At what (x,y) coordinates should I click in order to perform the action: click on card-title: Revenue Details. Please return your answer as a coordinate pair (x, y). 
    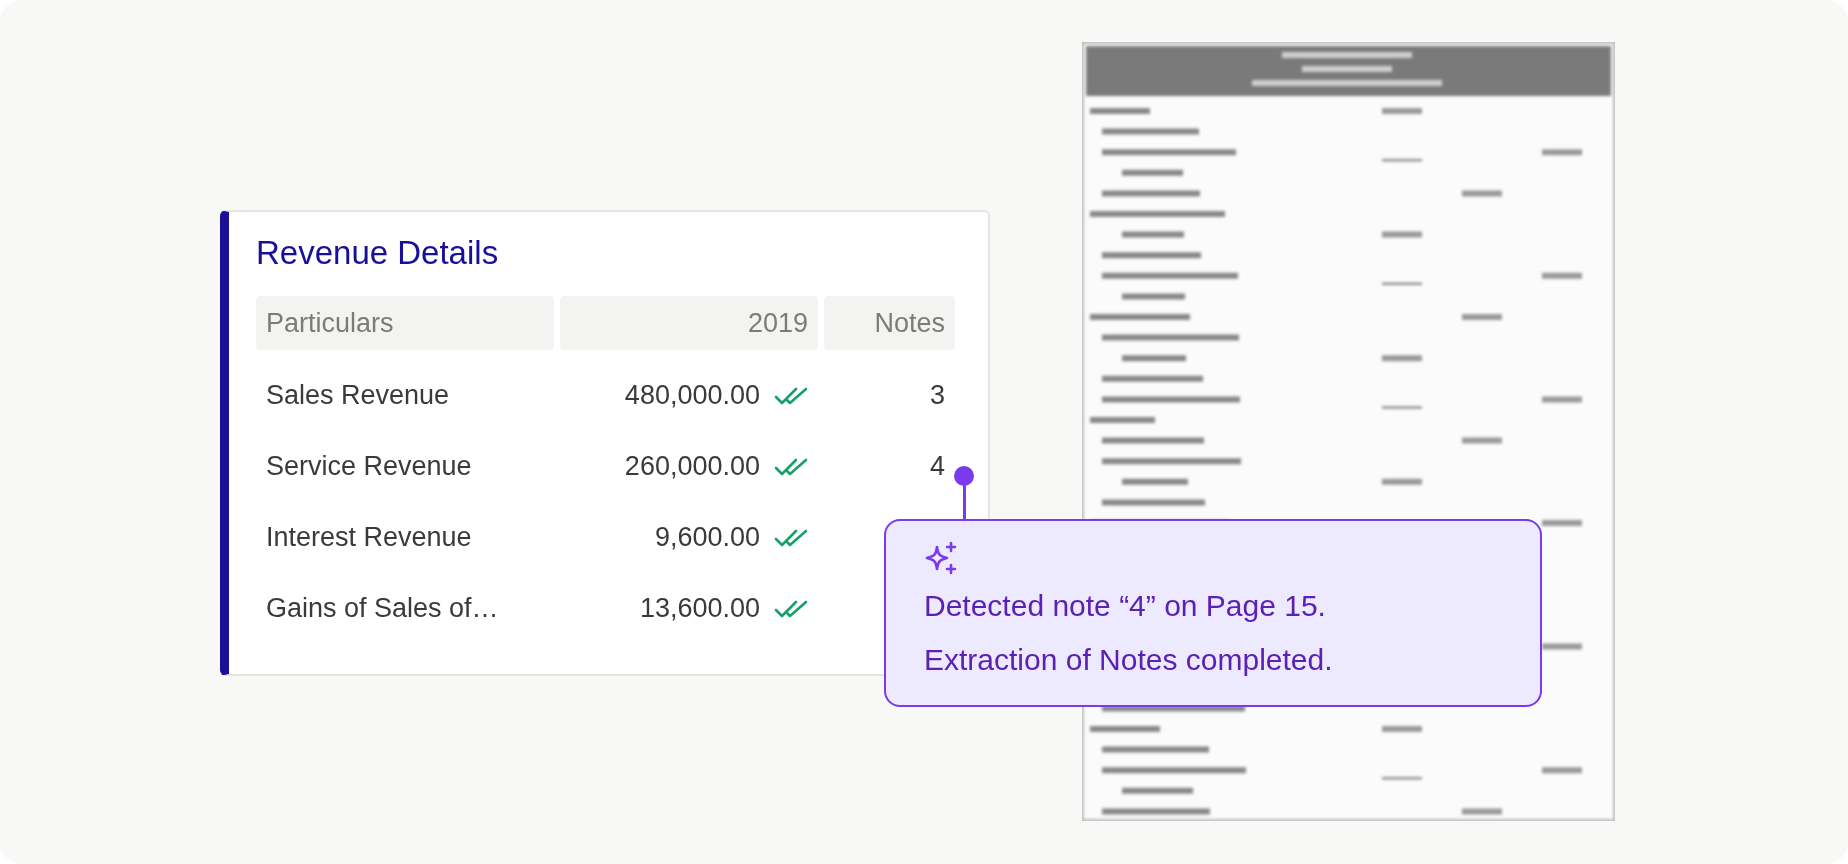
    Looking at the image, I should click on (377, 253).